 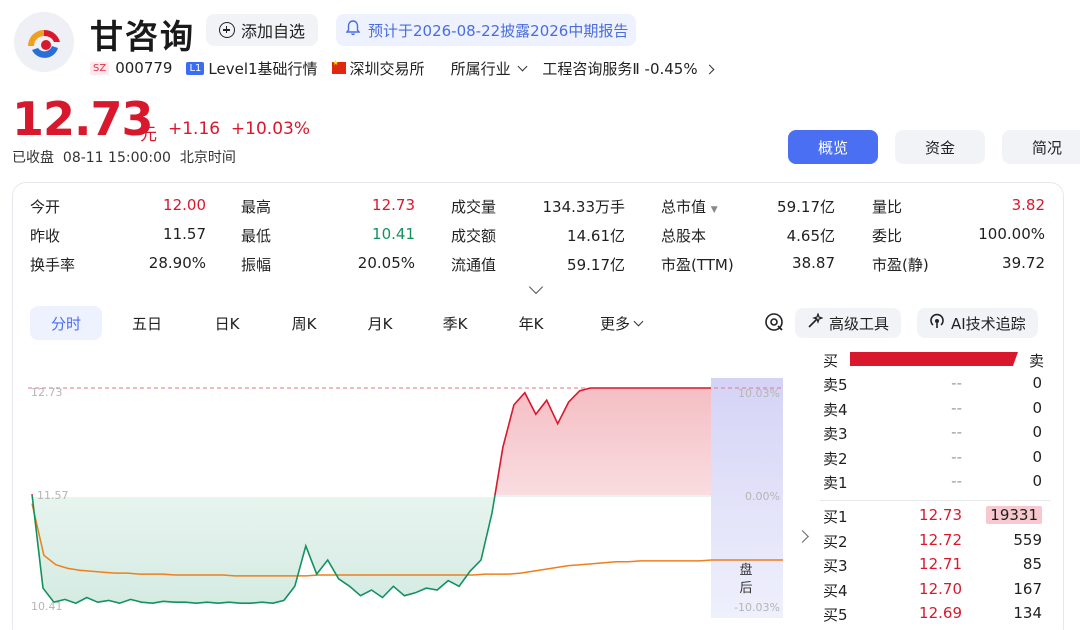 I want to click on market-status: 已收盘 08-11 15:00:00 北京时间, so click(x=124, y=157).